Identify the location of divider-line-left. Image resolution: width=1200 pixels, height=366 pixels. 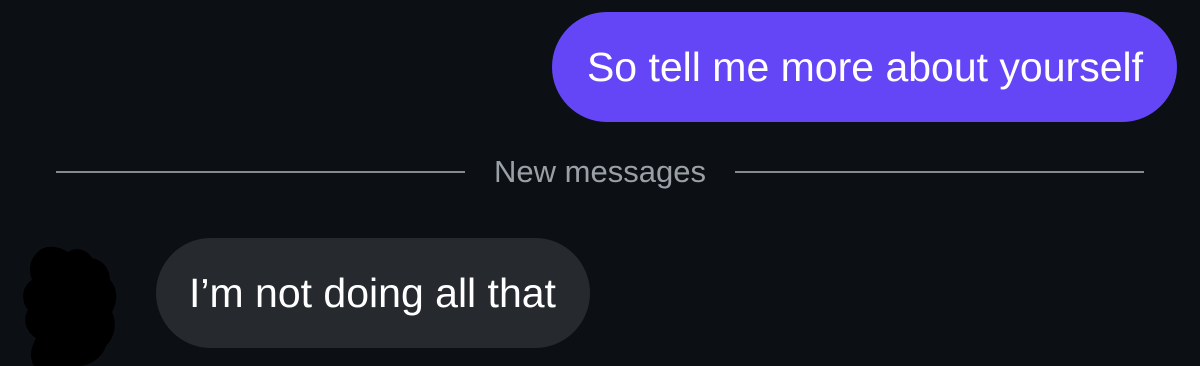
(261, 172).